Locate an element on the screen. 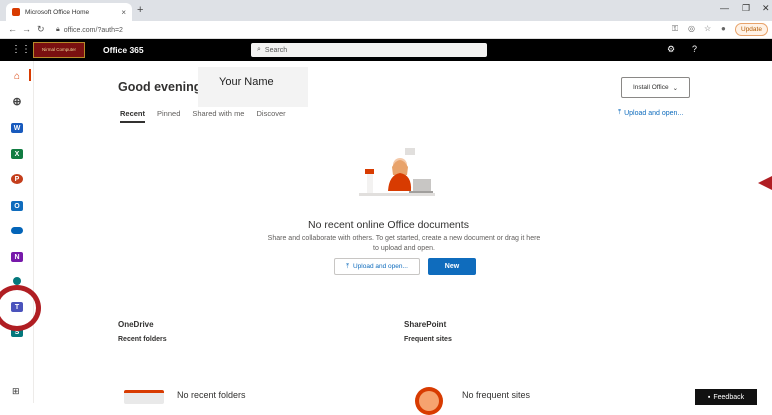 The height and width of the screenshot is (415, 772). user-name: Your Name is located at coordinates (253, 87).